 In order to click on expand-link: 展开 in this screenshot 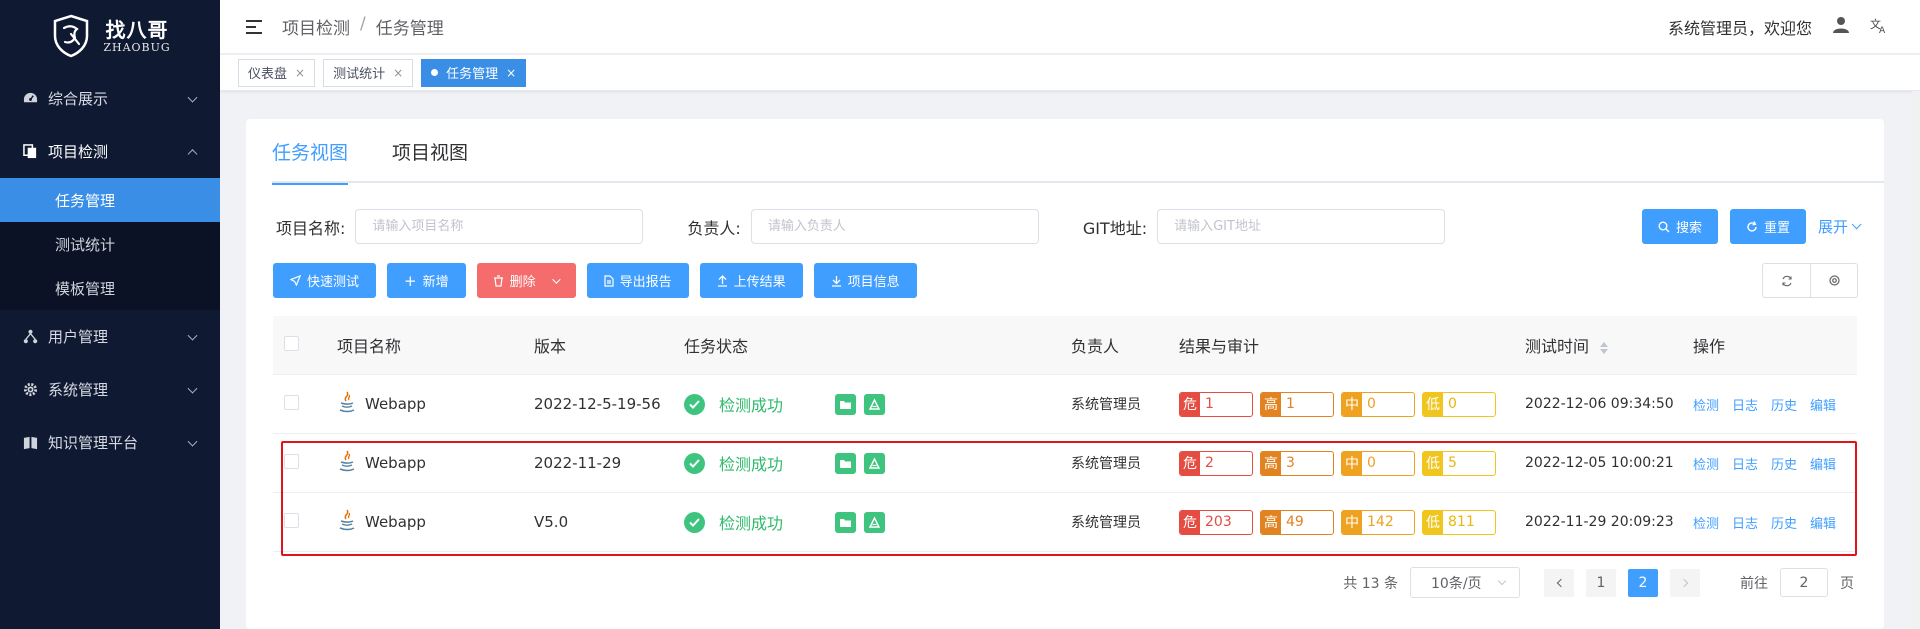, I will do `click(1840, 226)`.